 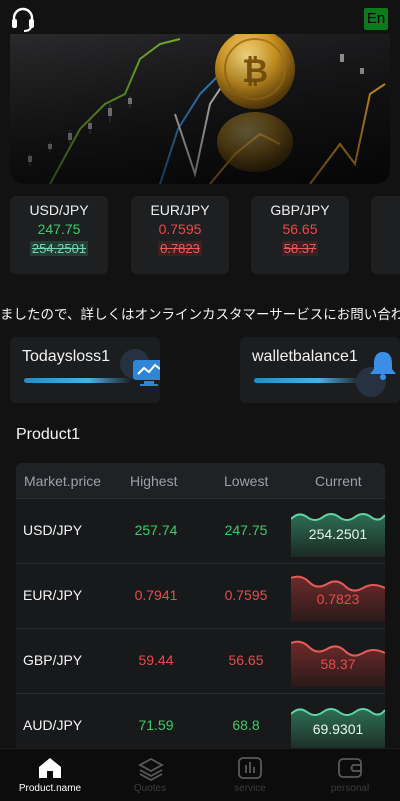 I want to click on row-current: 254.2501, so click(x=338, y=534).